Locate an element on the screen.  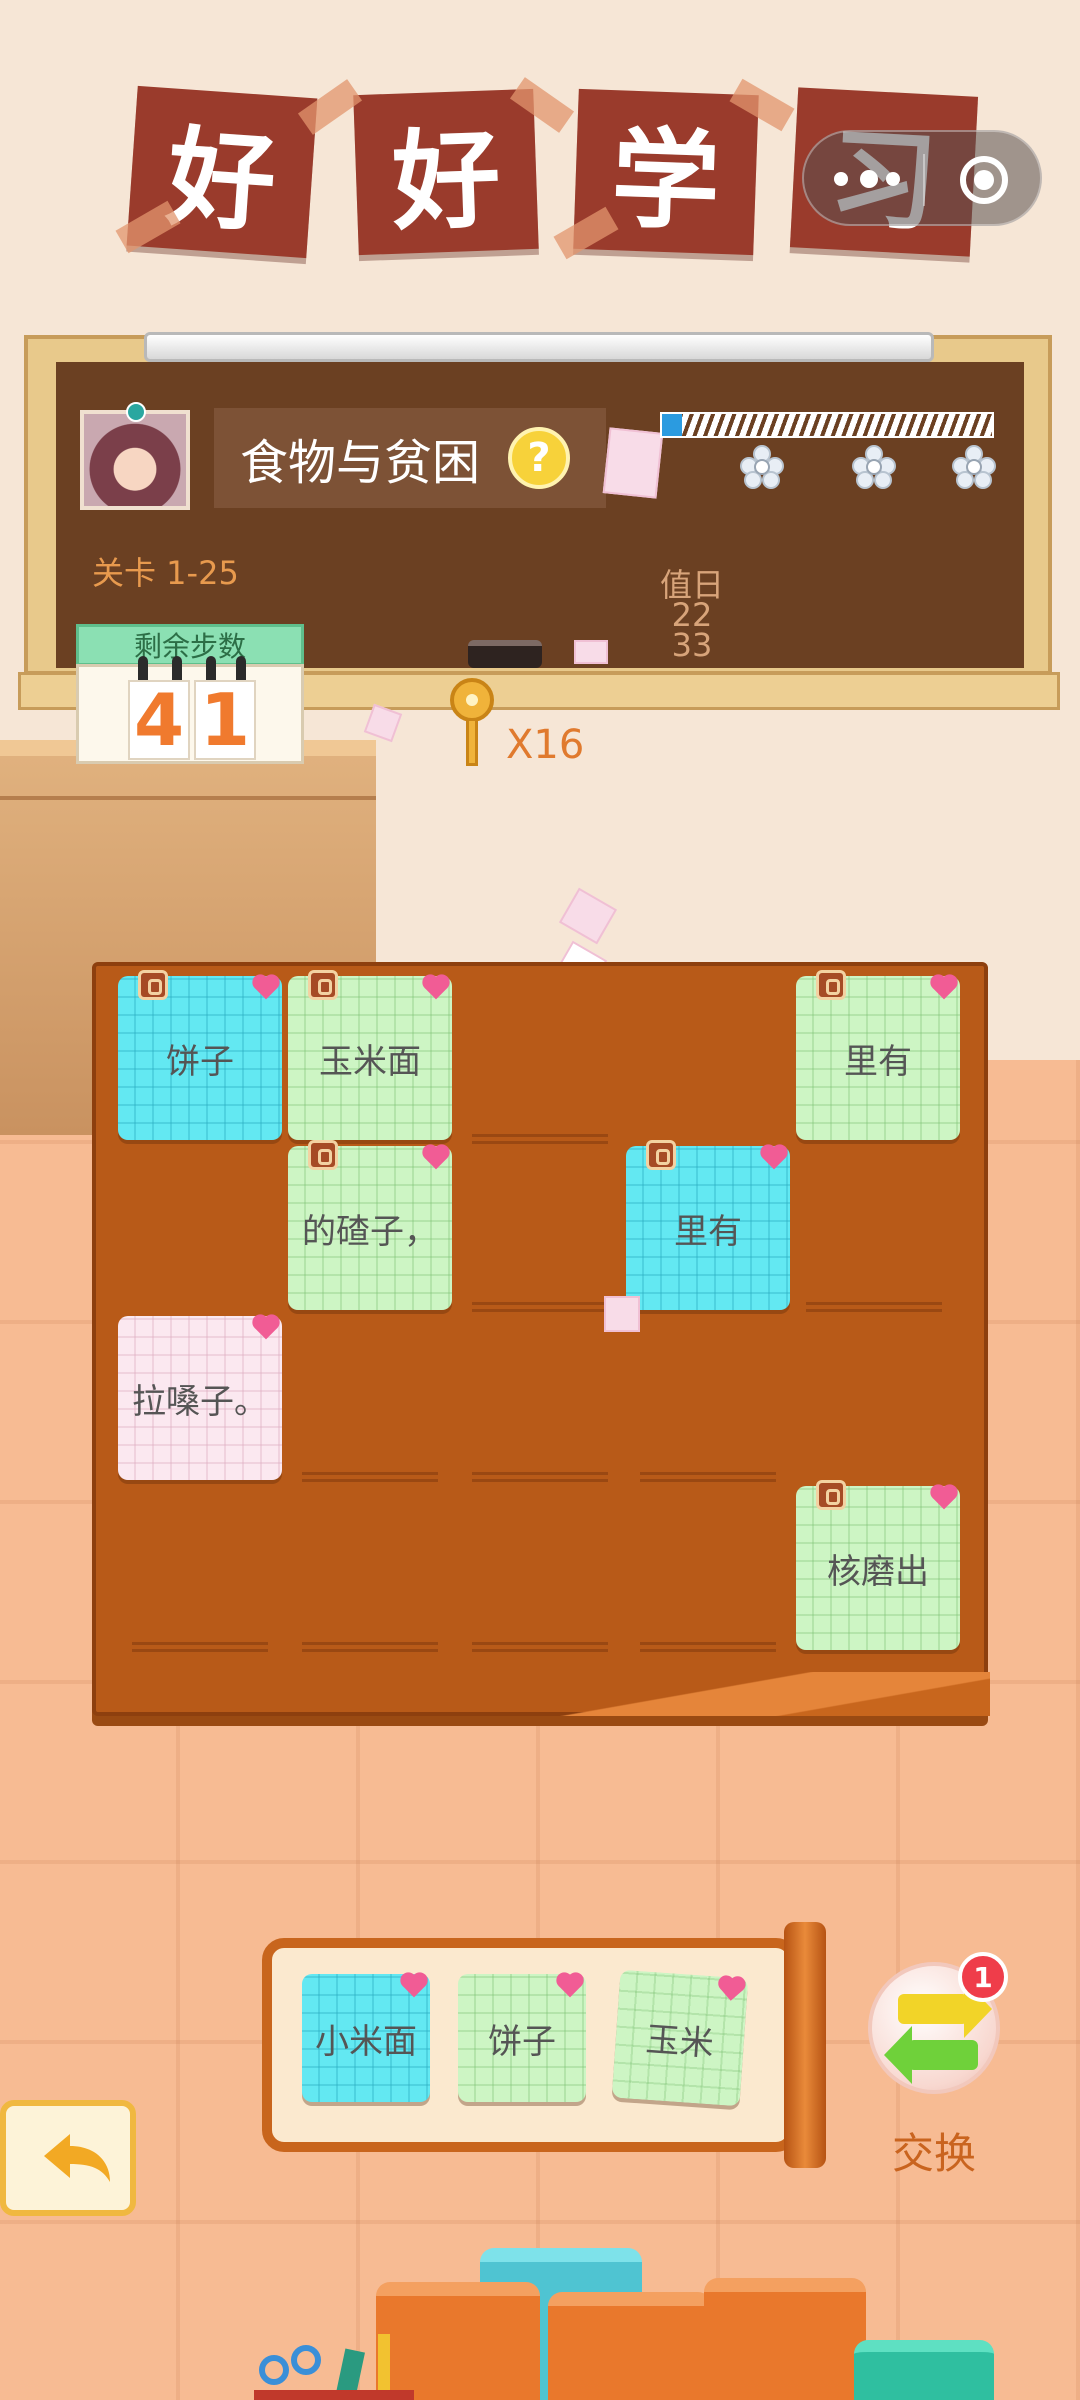
word-card: 玉米面 is located at coordinates (370, 1055).